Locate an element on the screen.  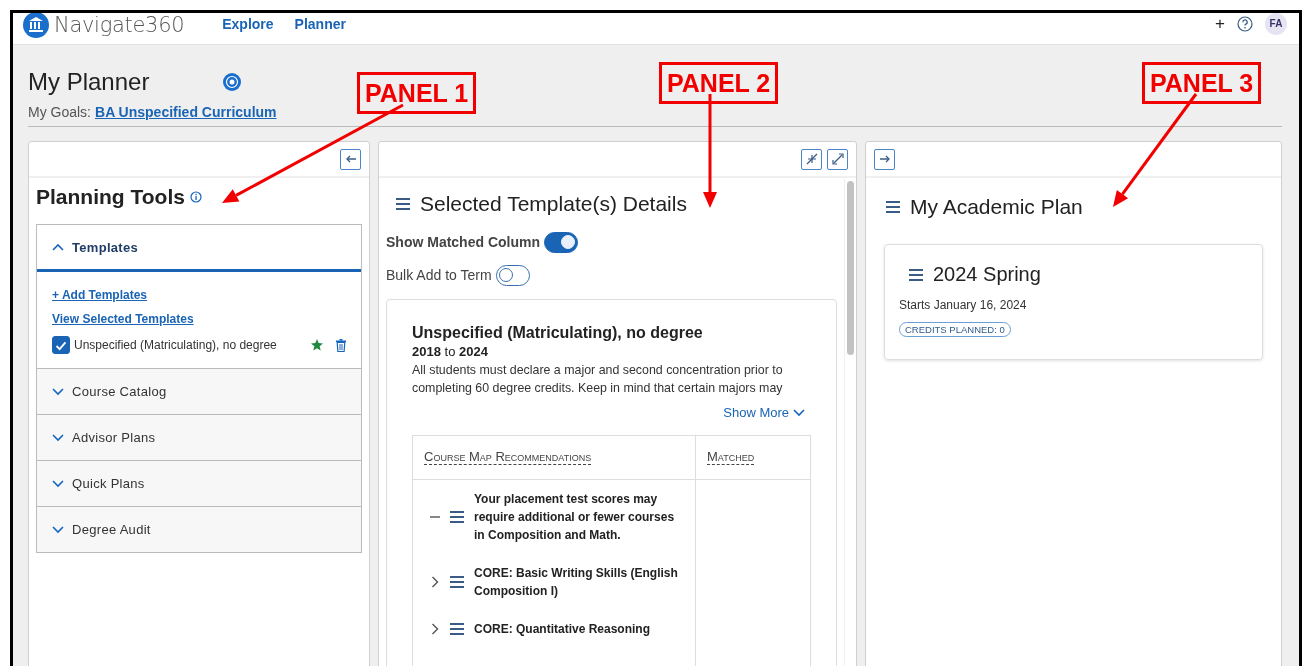
term-title: 2024 Spring is located at coordinates (987, 274).